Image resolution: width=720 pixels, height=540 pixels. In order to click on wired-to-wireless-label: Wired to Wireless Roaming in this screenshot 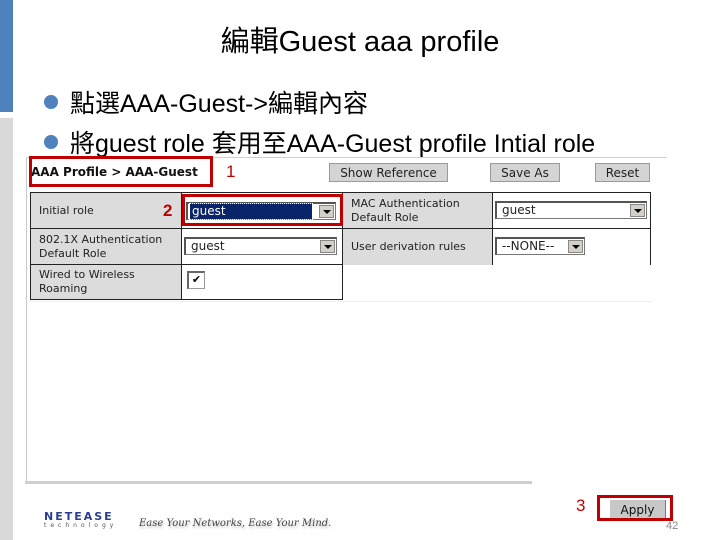, I will do `click(106, 282)`.